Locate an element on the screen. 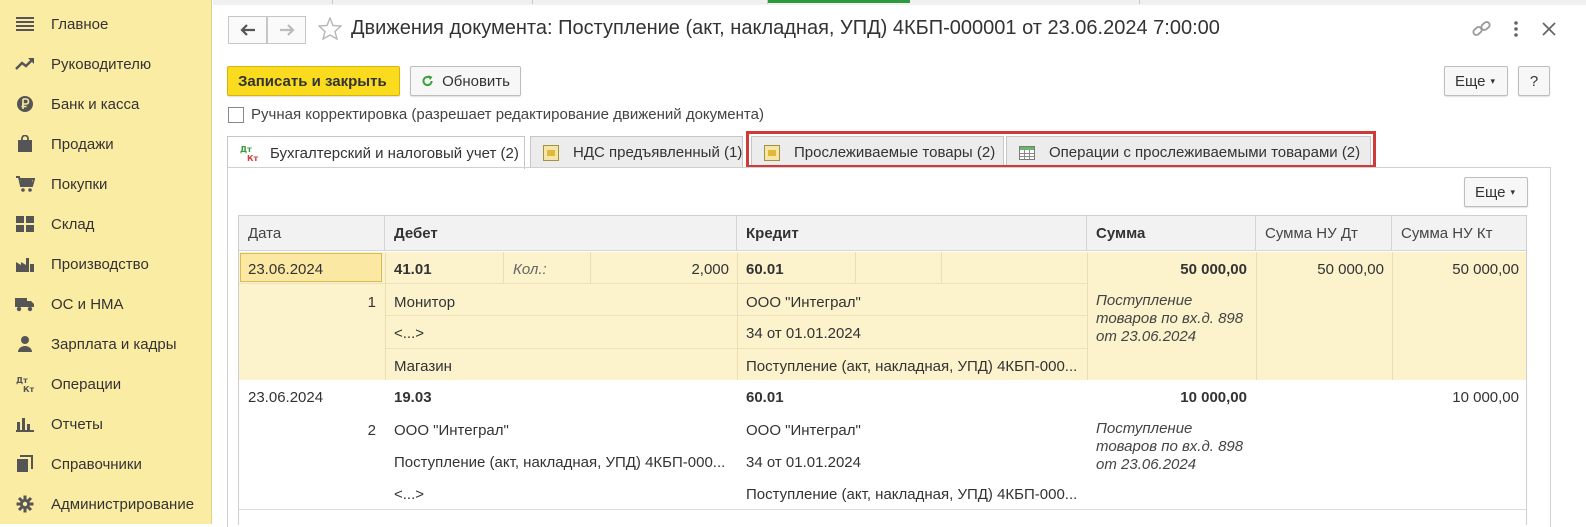 The height and width of the screenshot is (527, 1586). row-amount-nu-dt: 50 000,00 is located at coordinates (1350, 269).